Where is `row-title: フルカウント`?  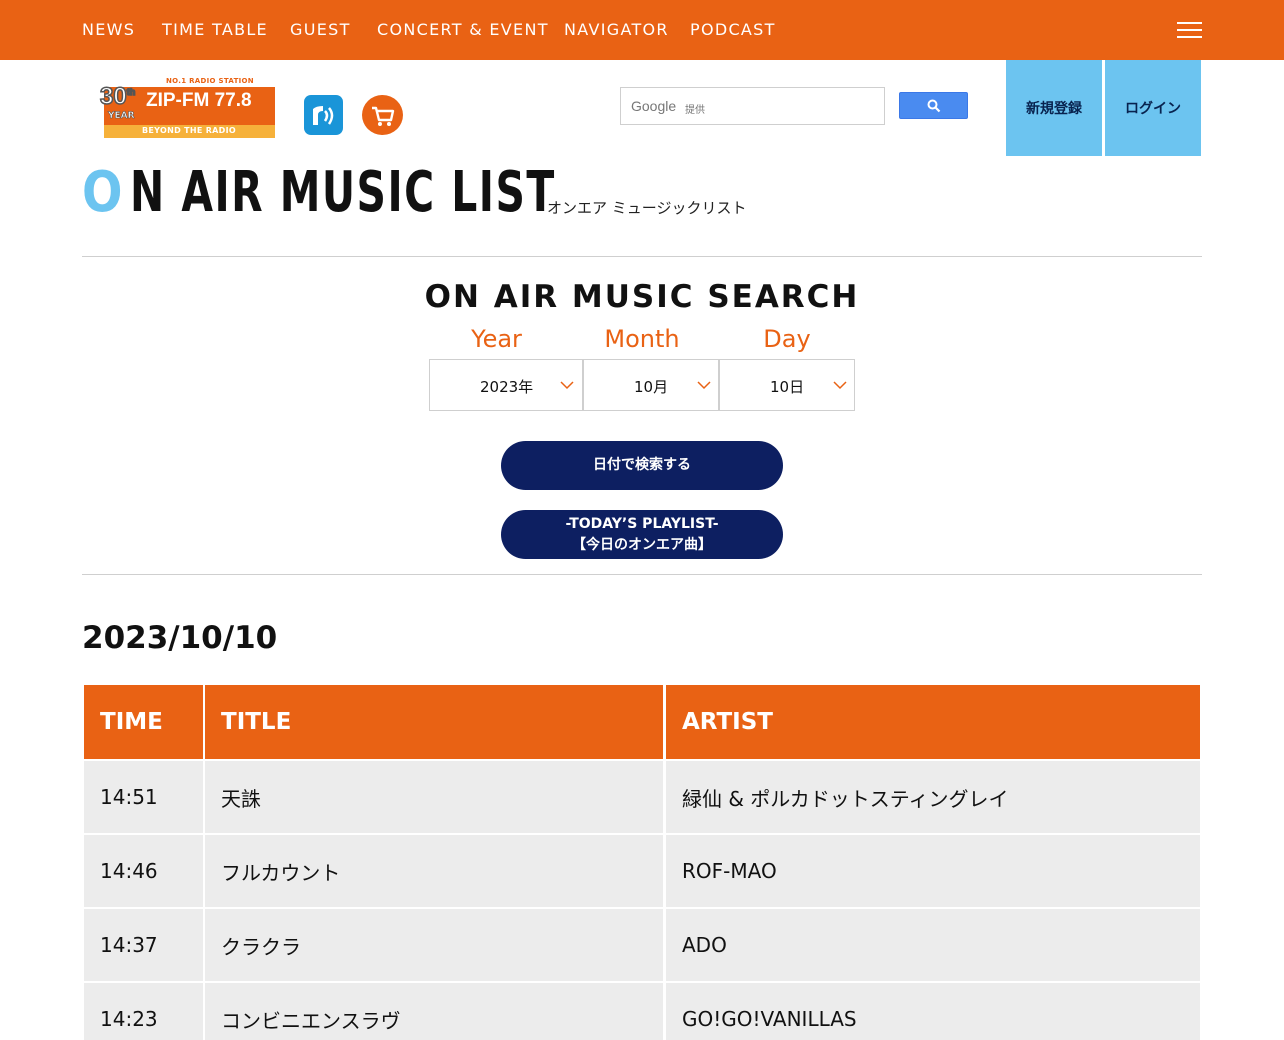
row-title: フルカウント is located at coordinates (434, 871).